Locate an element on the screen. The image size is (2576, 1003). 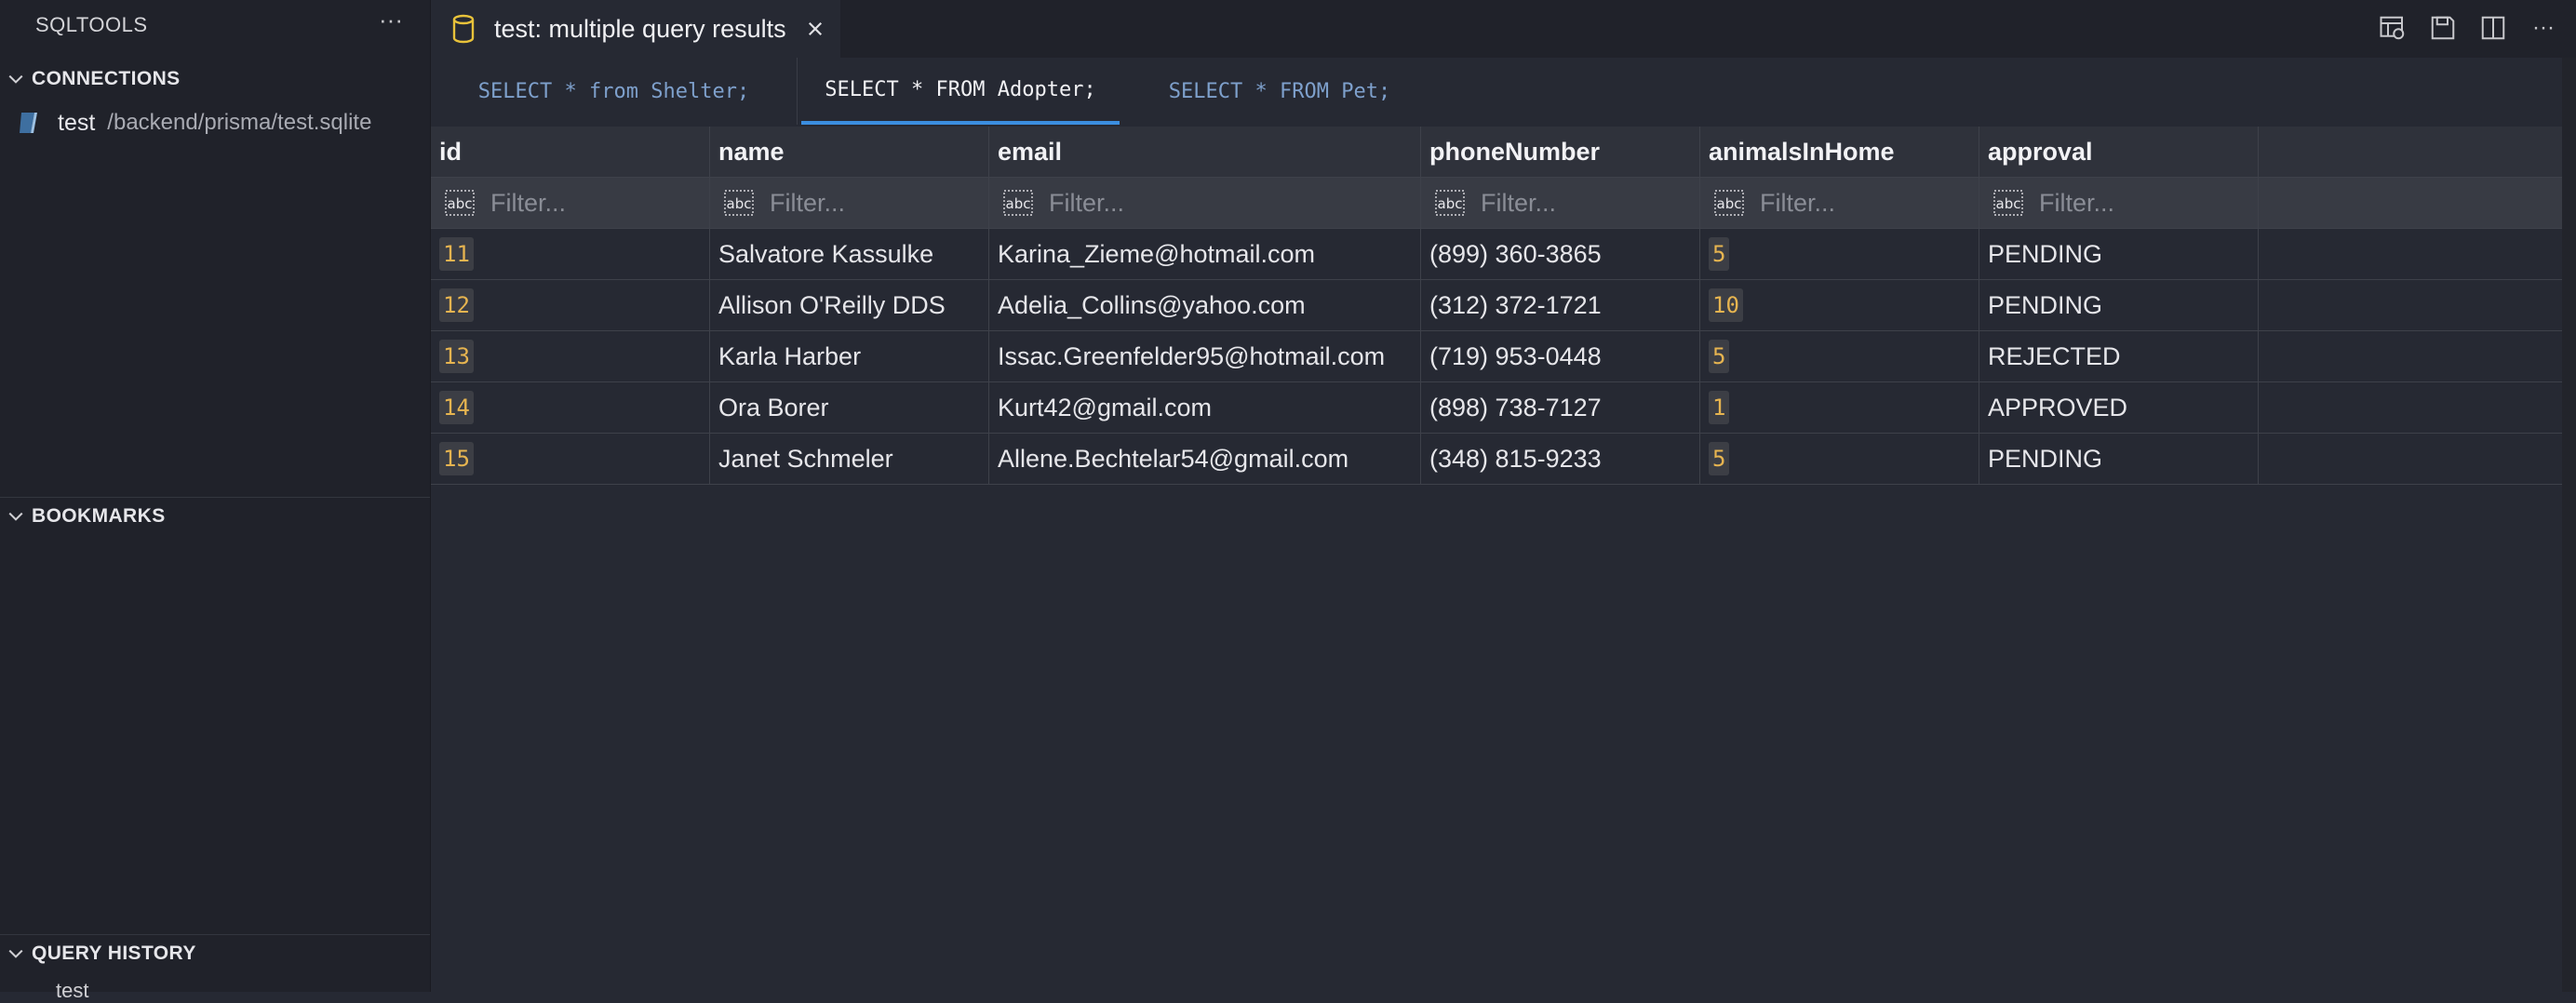
filter-cell-name: abc is located at coordinates (849, 203).